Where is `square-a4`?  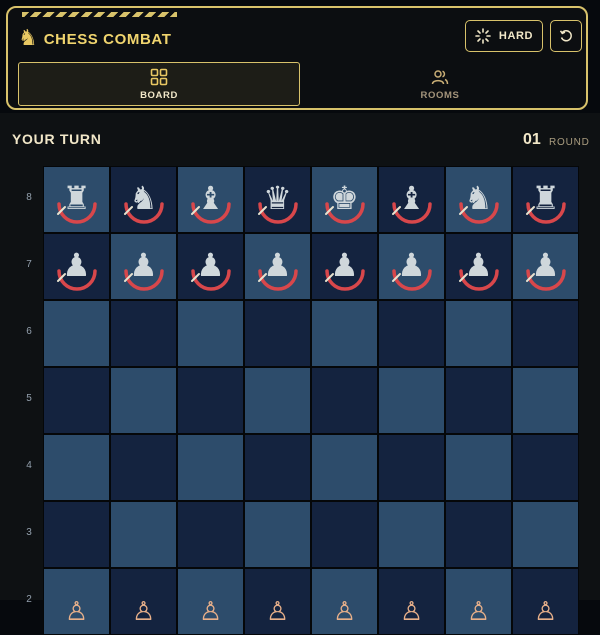 square-a4 is located at coordinates (76, 467).